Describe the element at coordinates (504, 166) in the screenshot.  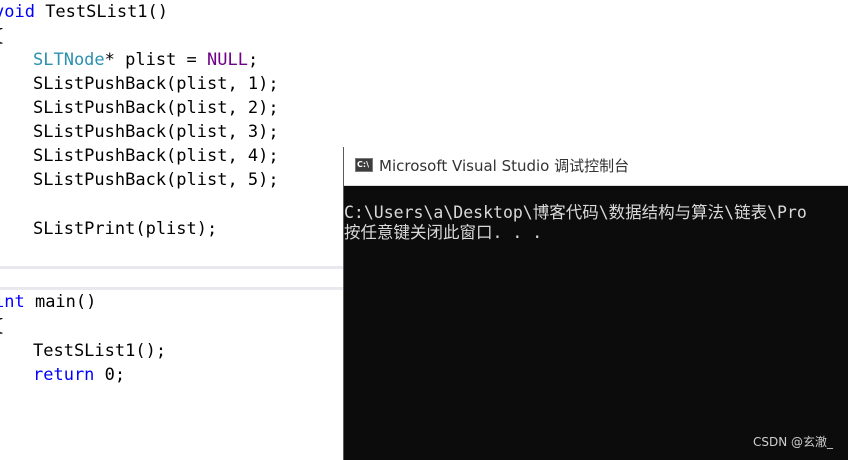
I see `console-window-title: Microsoft Visual Studio 调试控制台` at that location.